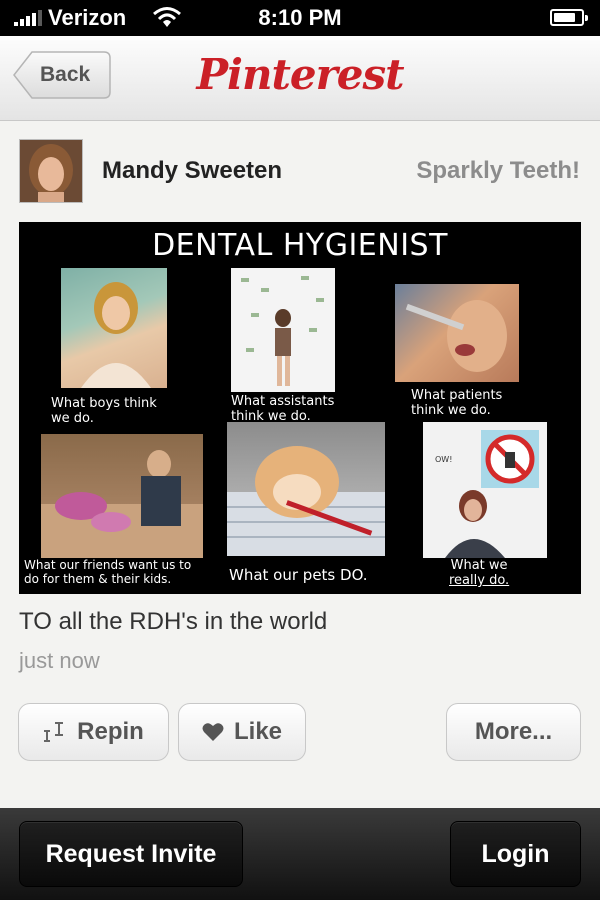 This screenshot has width=600, height=900. I want to click on like-button: Like, so click(242, 732).